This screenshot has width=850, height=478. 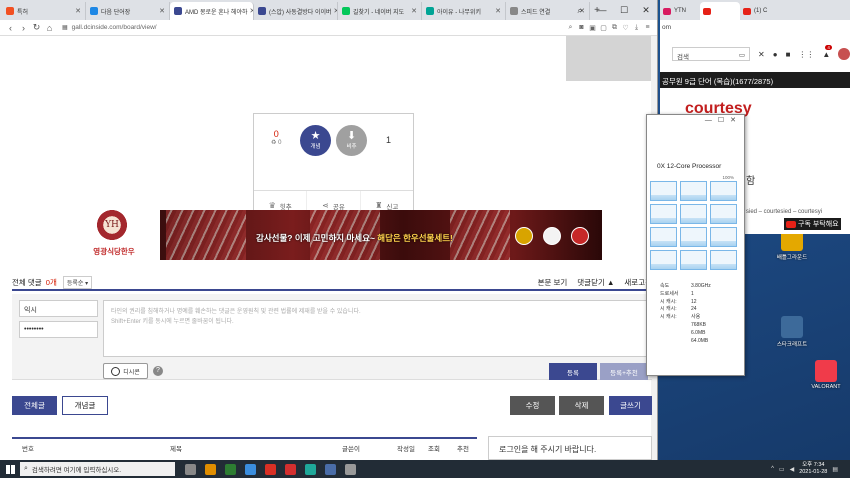 I want to click on comments-sort-select: 등록순 ▾, so click(x=77, y=282).